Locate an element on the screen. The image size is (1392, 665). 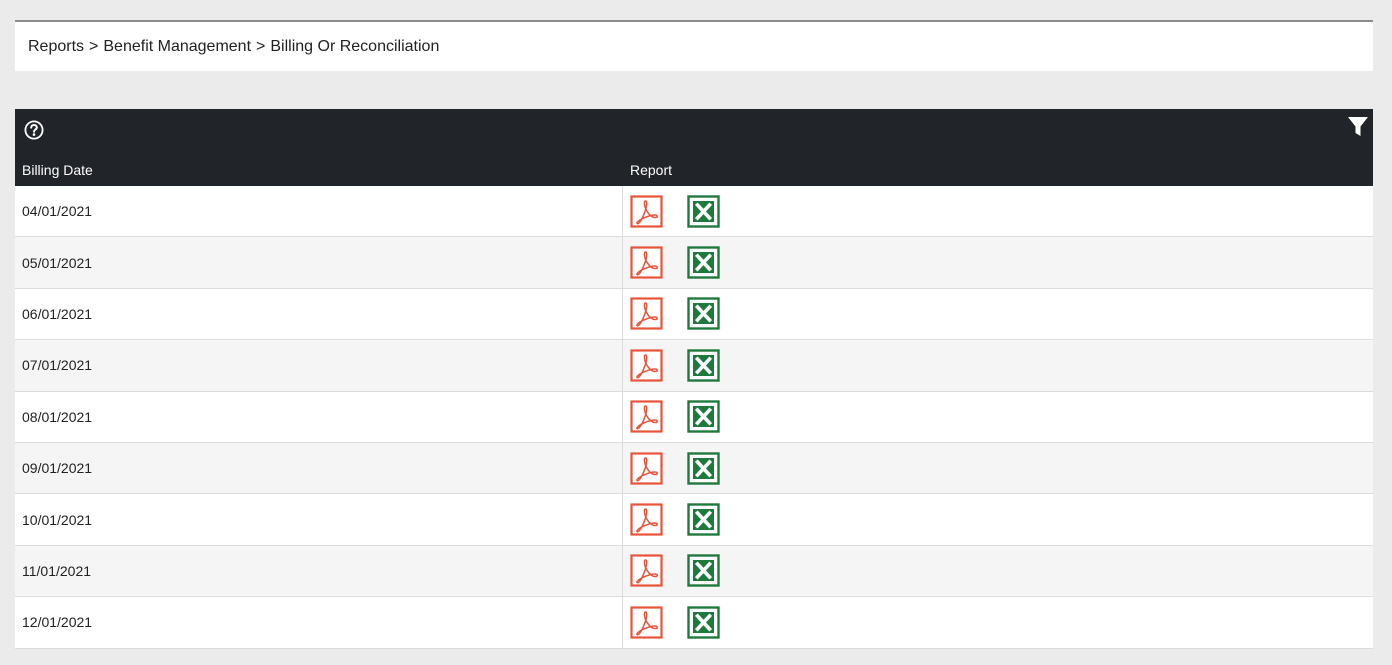
breadcrumb-item-benefit-management: Benefit Management is located at coordinates (177, 46).